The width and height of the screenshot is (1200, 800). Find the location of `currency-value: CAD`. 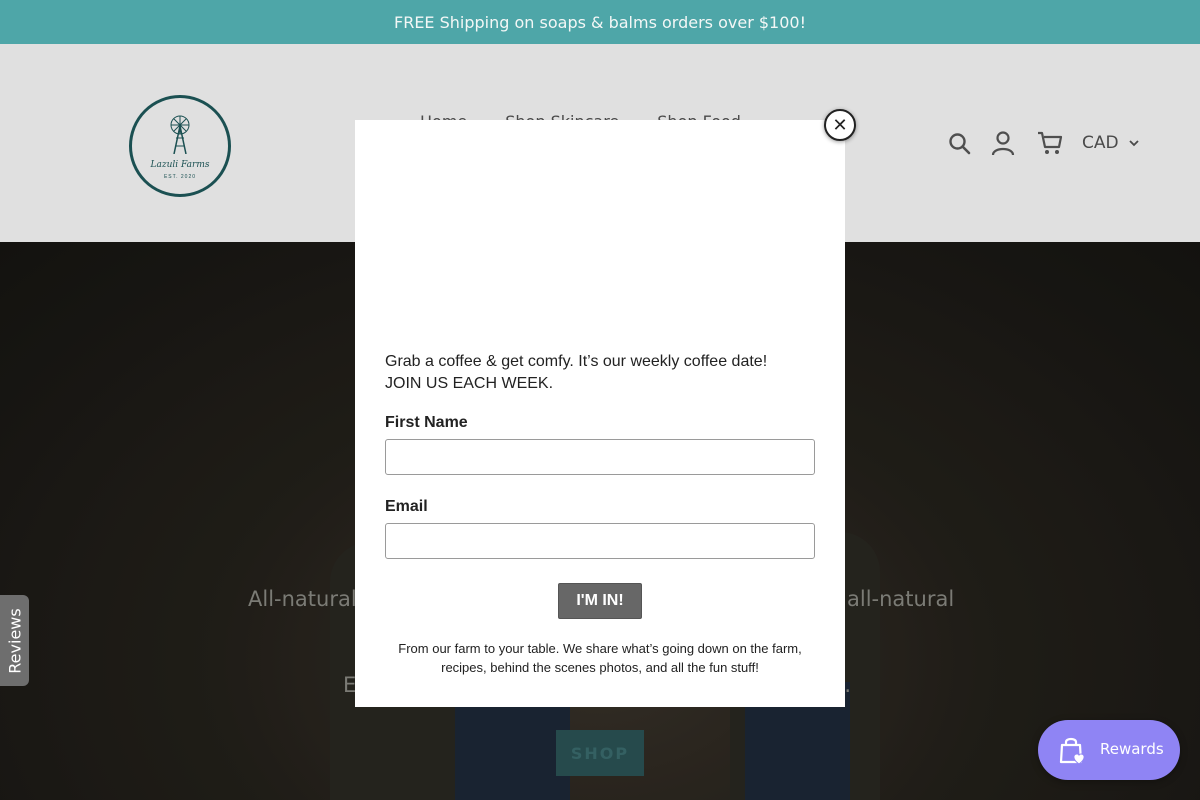

currency-value: CAD is located at coordinates (1100, 143).